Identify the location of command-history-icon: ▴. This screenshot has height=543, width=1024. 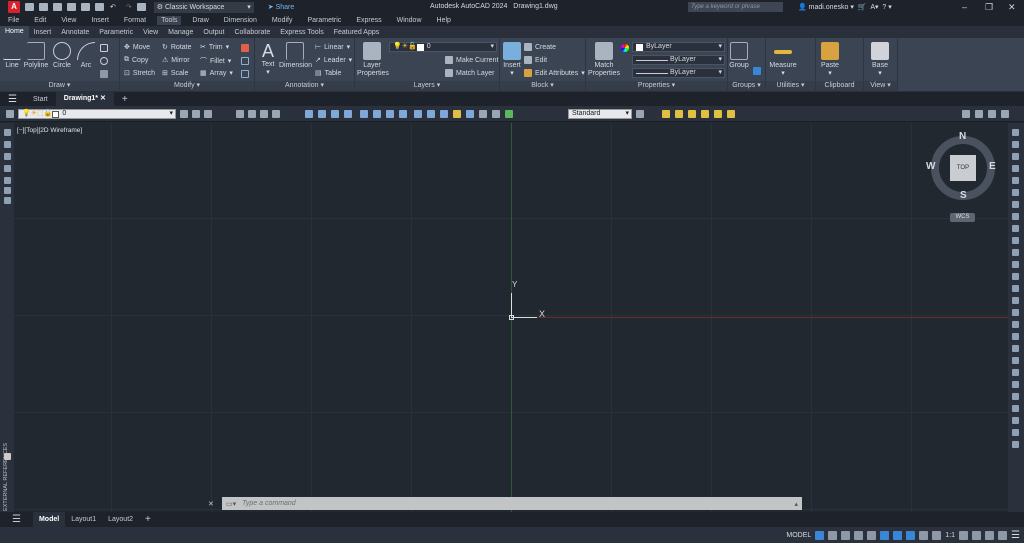
(796, 504).